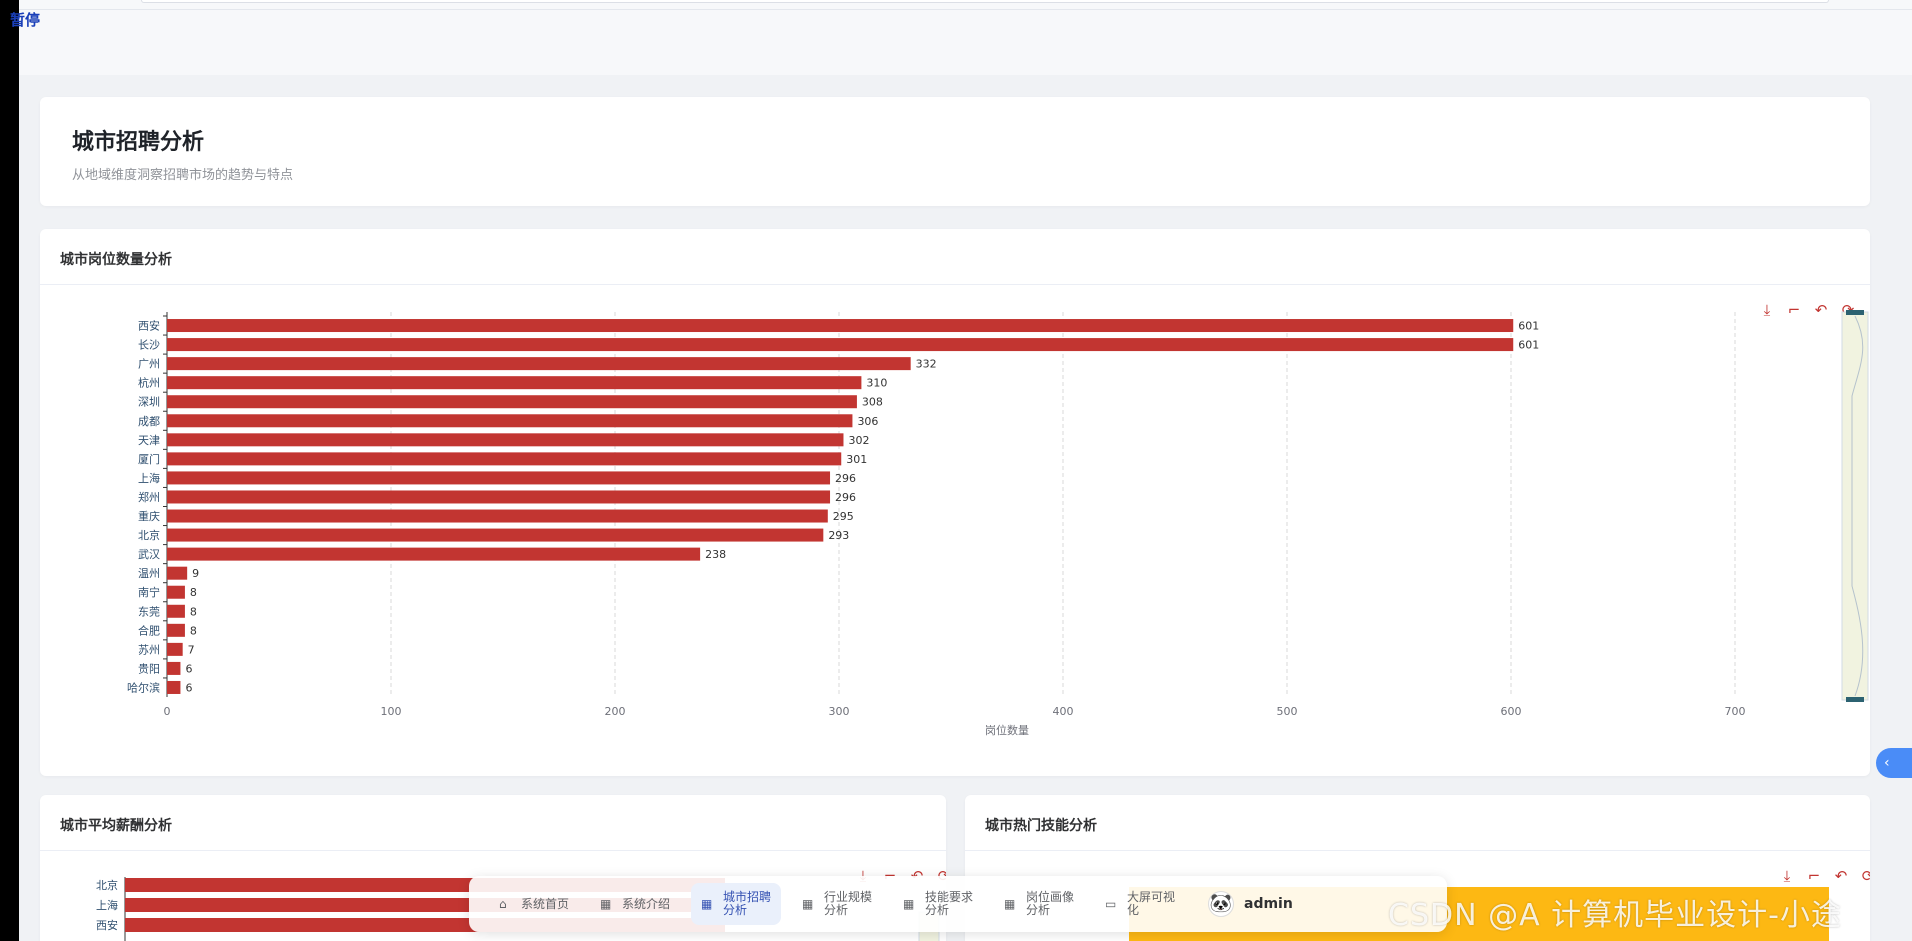 The width and height of the screenshot is (1912, 941). Describe the element at coordinates (149, 649) in the screenshot. I see `y-tick-label: 苏州` at that location.